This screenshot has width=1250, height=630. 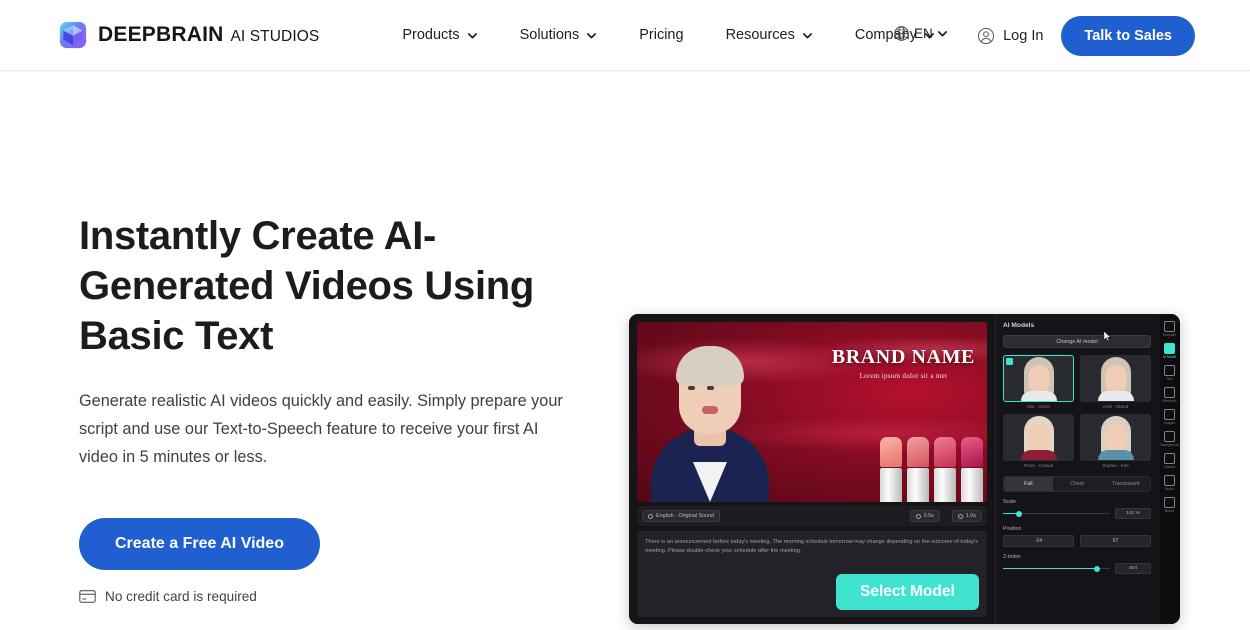 What do you see at coordinates (923, 33) in the screenshot?
I see `language-label: EN` at bounding box center [923, 33].